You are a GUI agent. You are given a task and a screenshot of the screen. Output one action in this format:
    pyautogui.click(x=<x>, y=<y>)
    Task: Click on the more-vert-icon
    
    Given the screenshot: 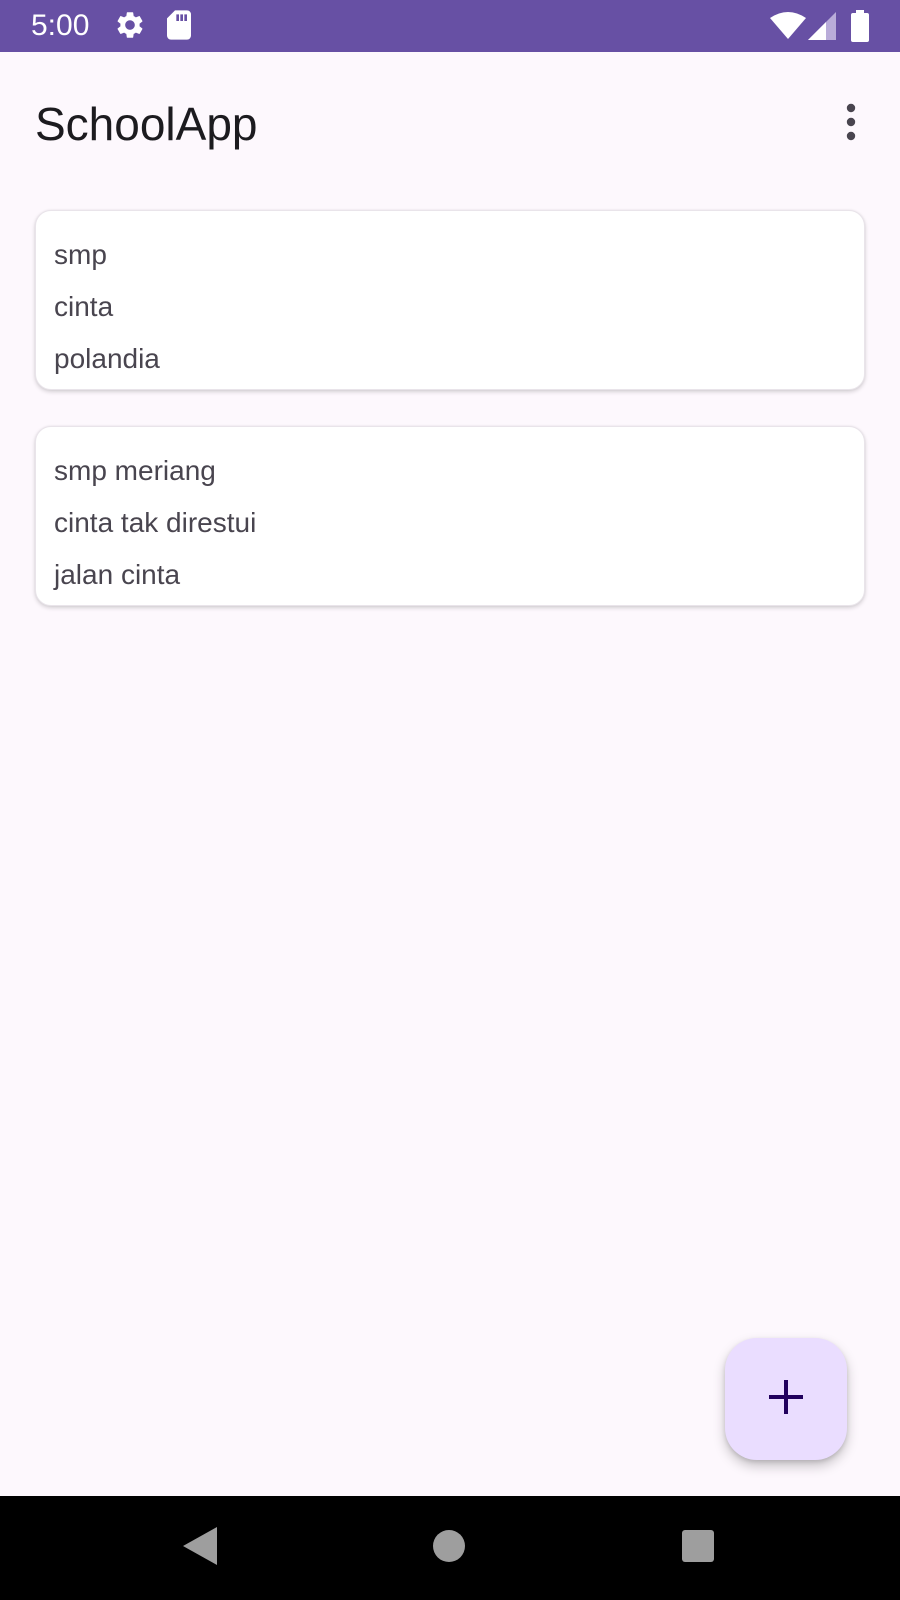 What is the action you would take?
    pyautogui.click(x=851, y=124)
    